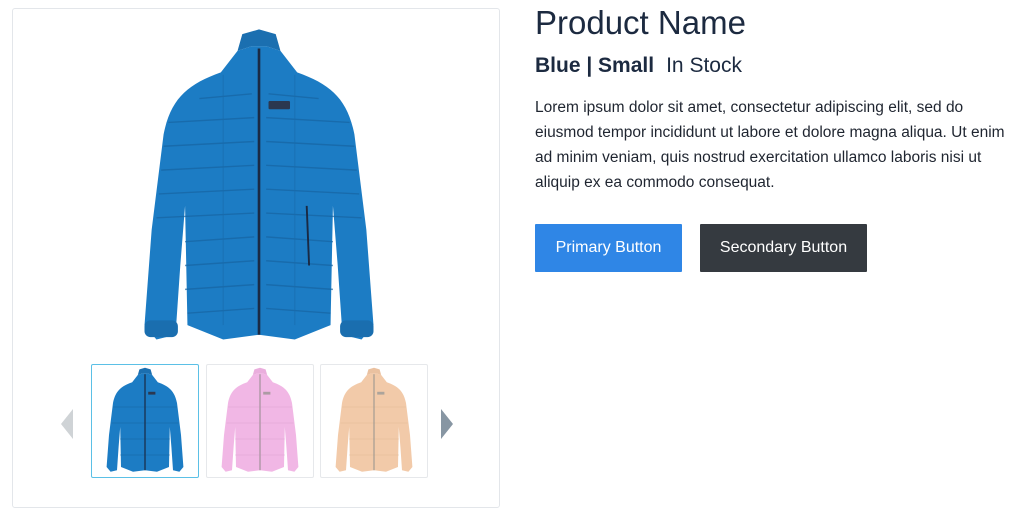  I want to click on product-variant: Blue | Small, so click(595, 65).